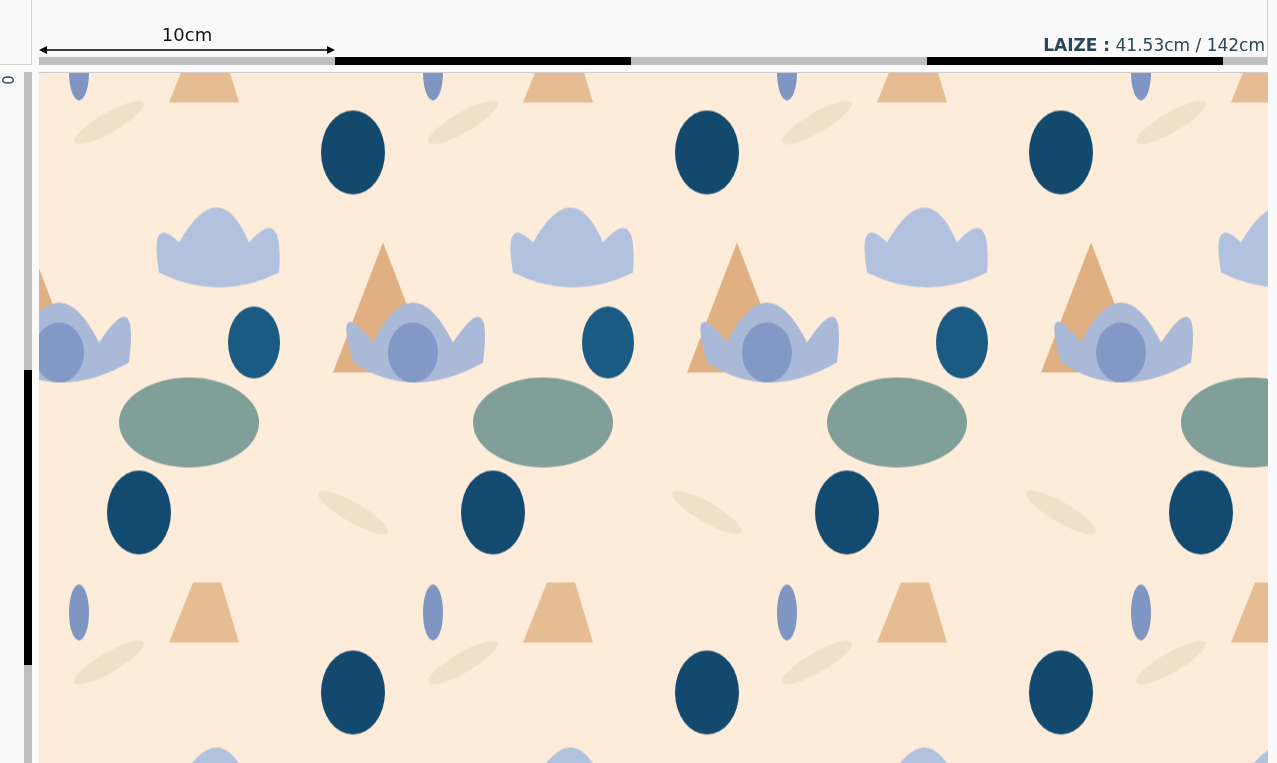  What do you see at coordinates (1154, 45) in the screenshot?
I see `fabric-width-text: LAIZE : 41.53cm / 142cm` at bounding box center [1154, 45].